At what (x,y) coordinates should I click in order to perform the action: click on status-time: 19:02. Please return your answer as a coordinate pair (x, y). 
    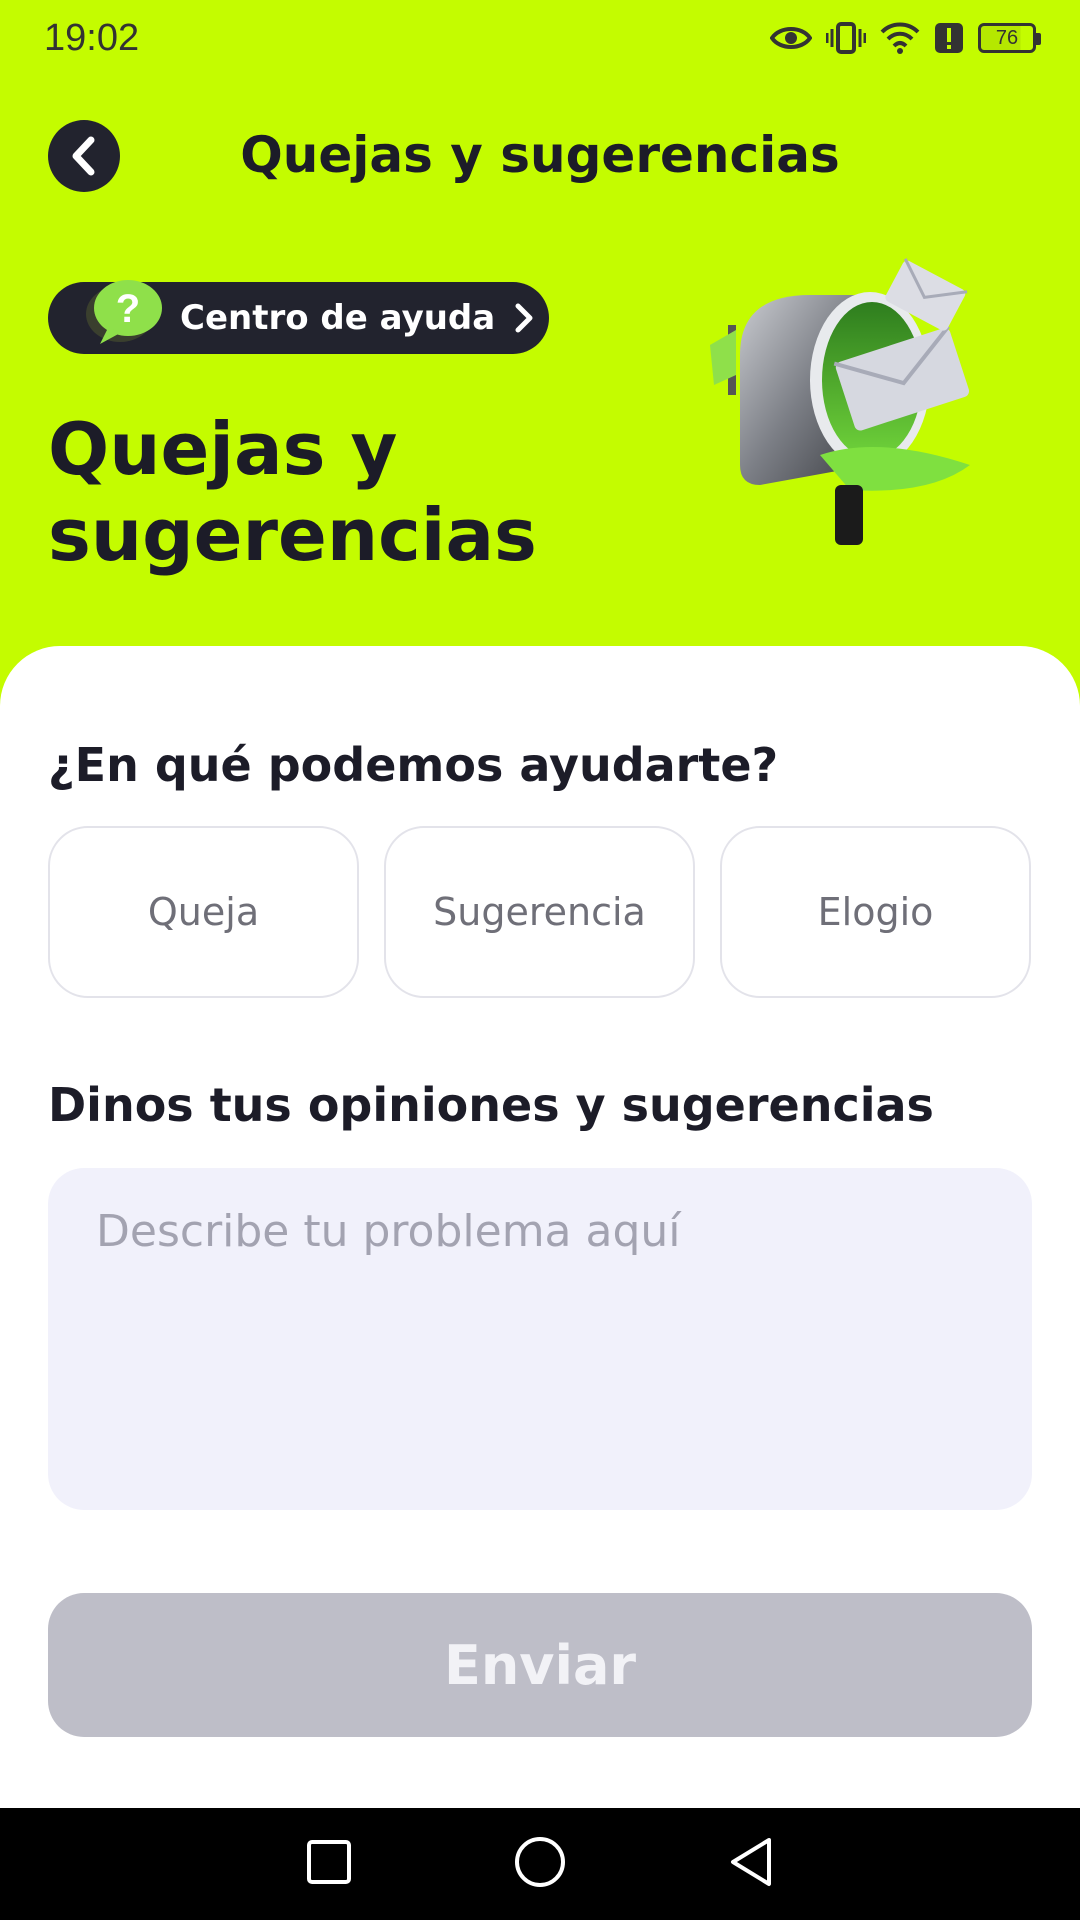
    Looking at the image, I should click on (92, 37).